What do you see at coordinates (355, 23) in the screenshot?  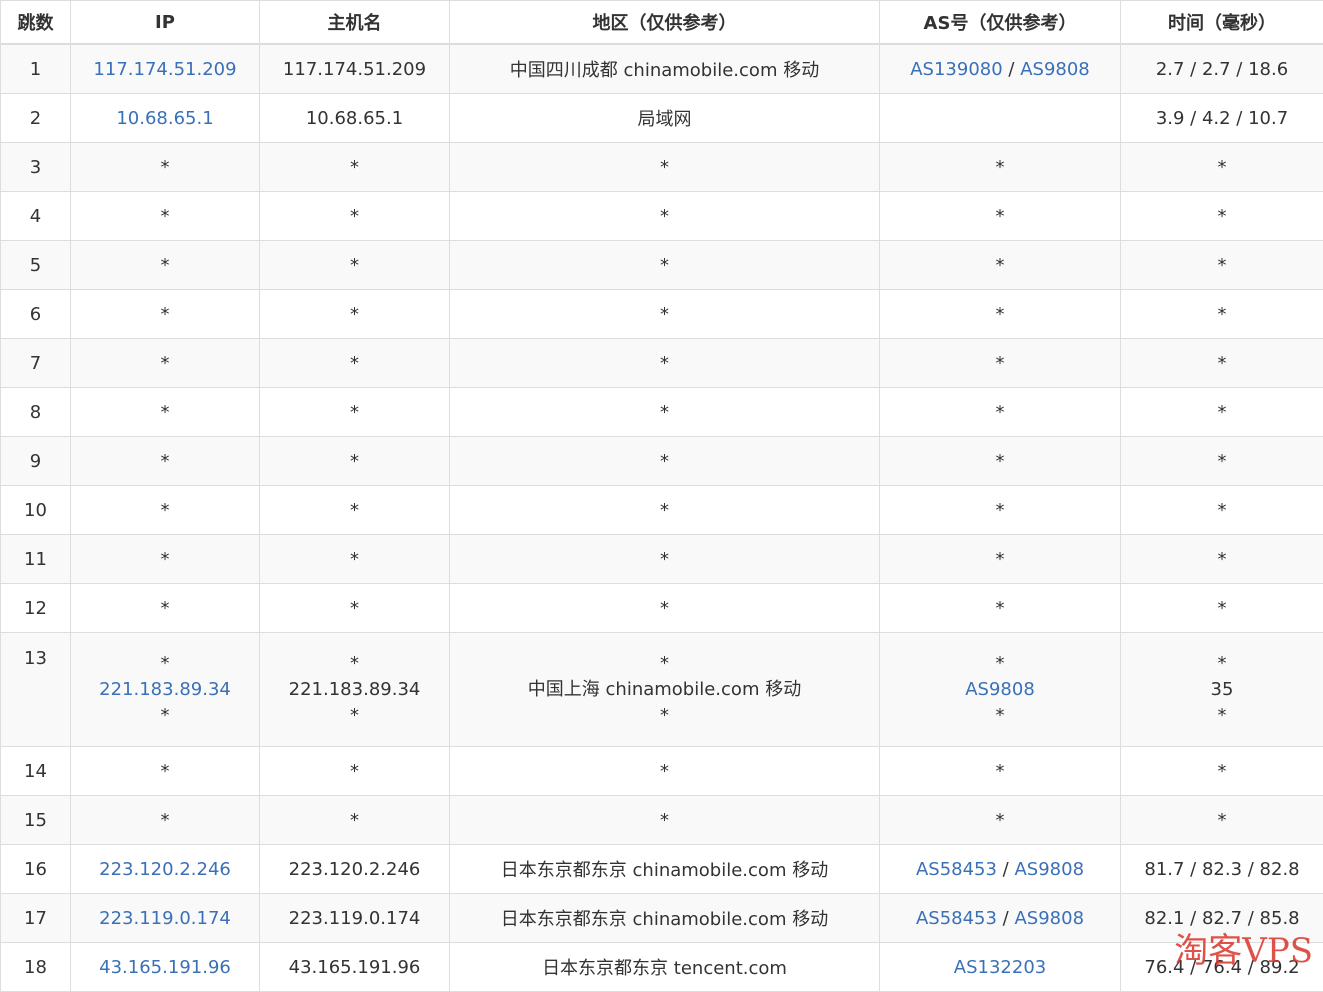 I see `header-hostname: 主机名` at bounding box center [355, 23].